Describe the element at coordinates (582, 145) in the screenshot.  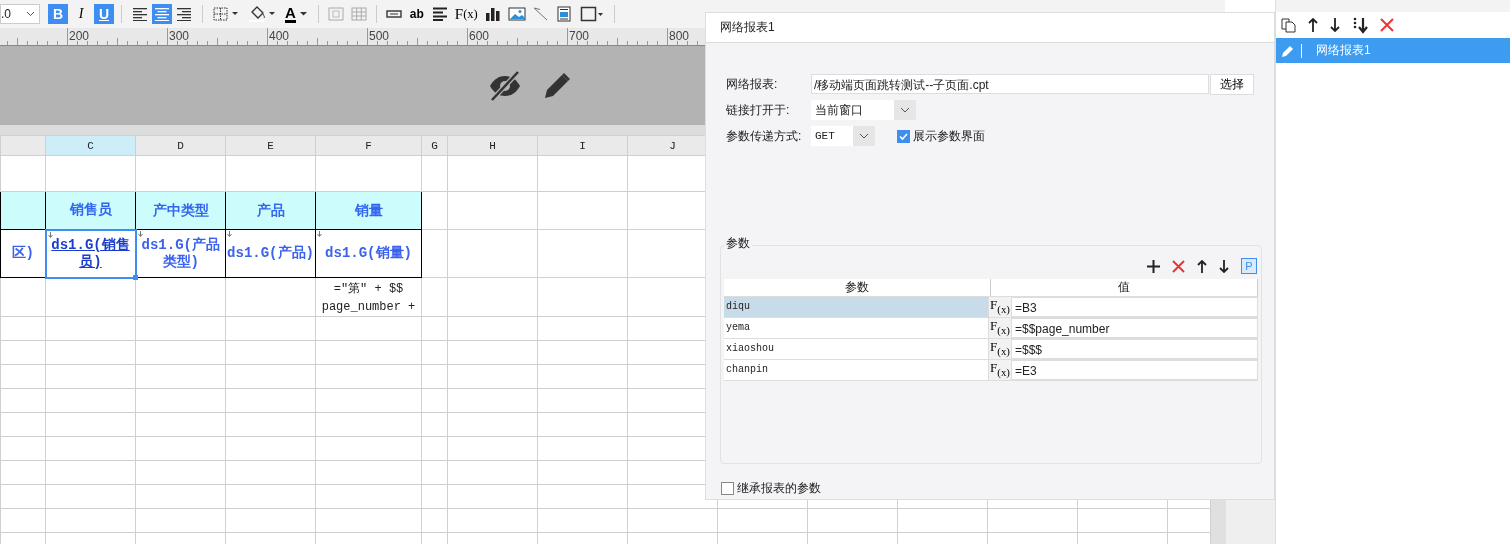
I see `column-header: I` at that location.